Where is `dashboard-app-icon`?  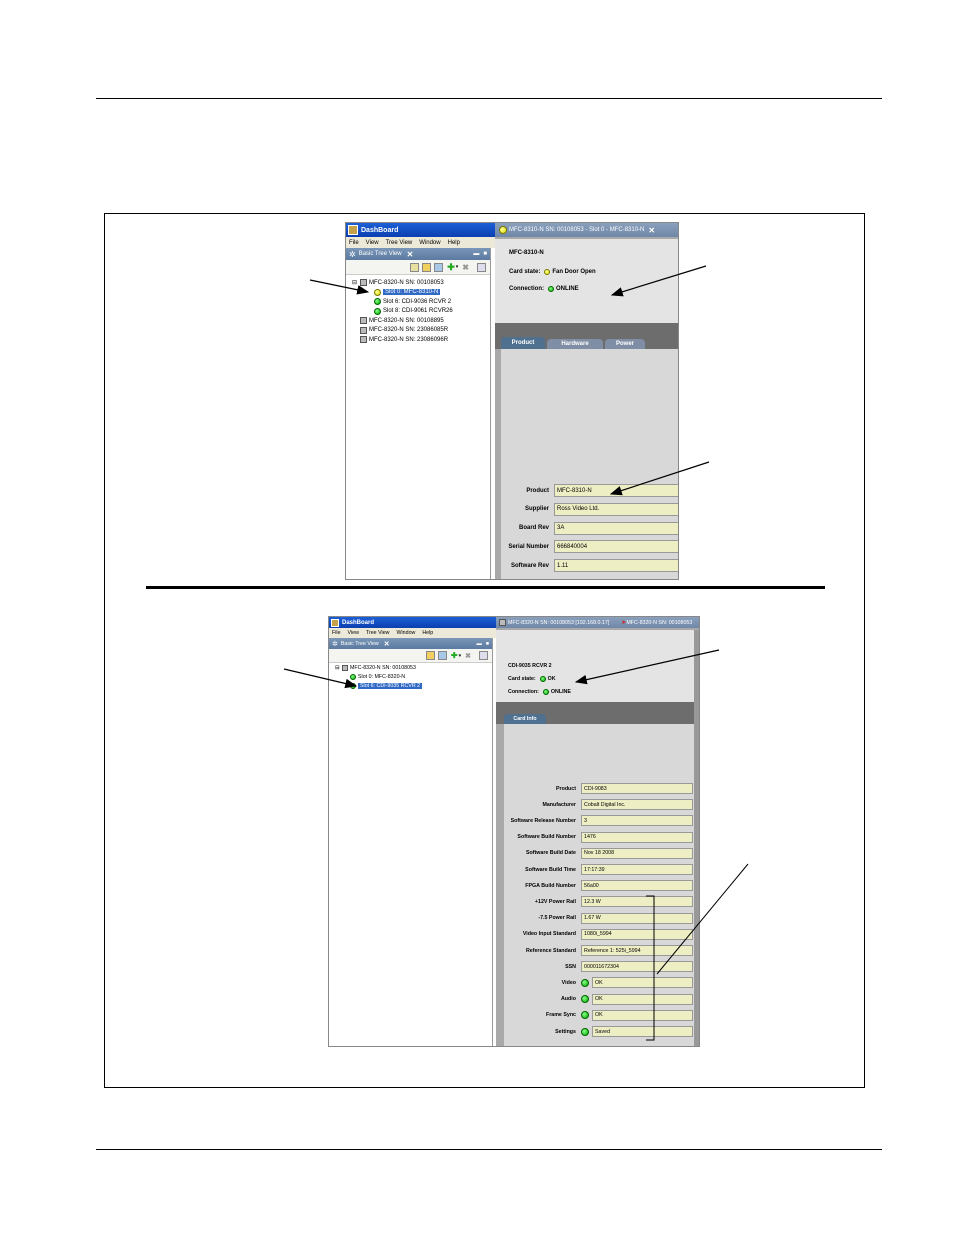 dashboard-app-icon is located at coordinates (353, 230).